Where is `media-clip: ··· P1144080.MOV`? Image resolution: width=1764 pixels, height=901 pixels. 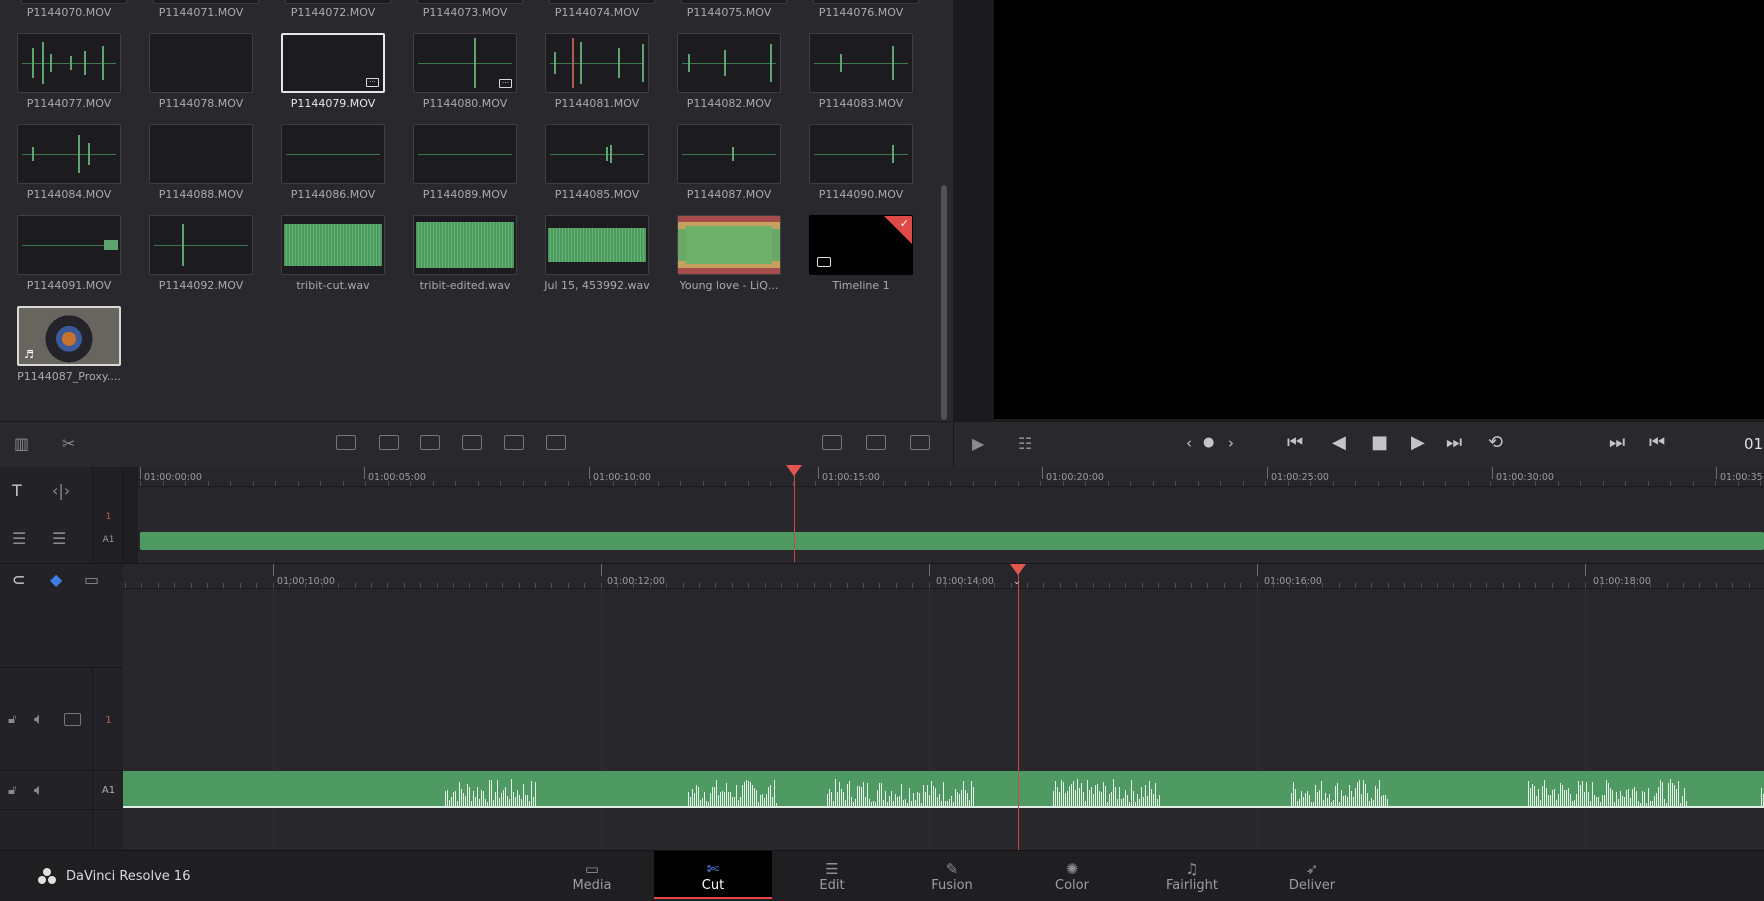
media-clip: ··· P1144080.MOV is located at coordinates (461, 78).